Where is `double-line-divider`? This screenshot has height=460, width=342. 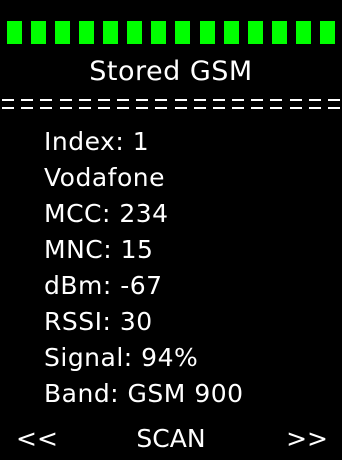
double-line-divider is located at coordinates (171, 104).